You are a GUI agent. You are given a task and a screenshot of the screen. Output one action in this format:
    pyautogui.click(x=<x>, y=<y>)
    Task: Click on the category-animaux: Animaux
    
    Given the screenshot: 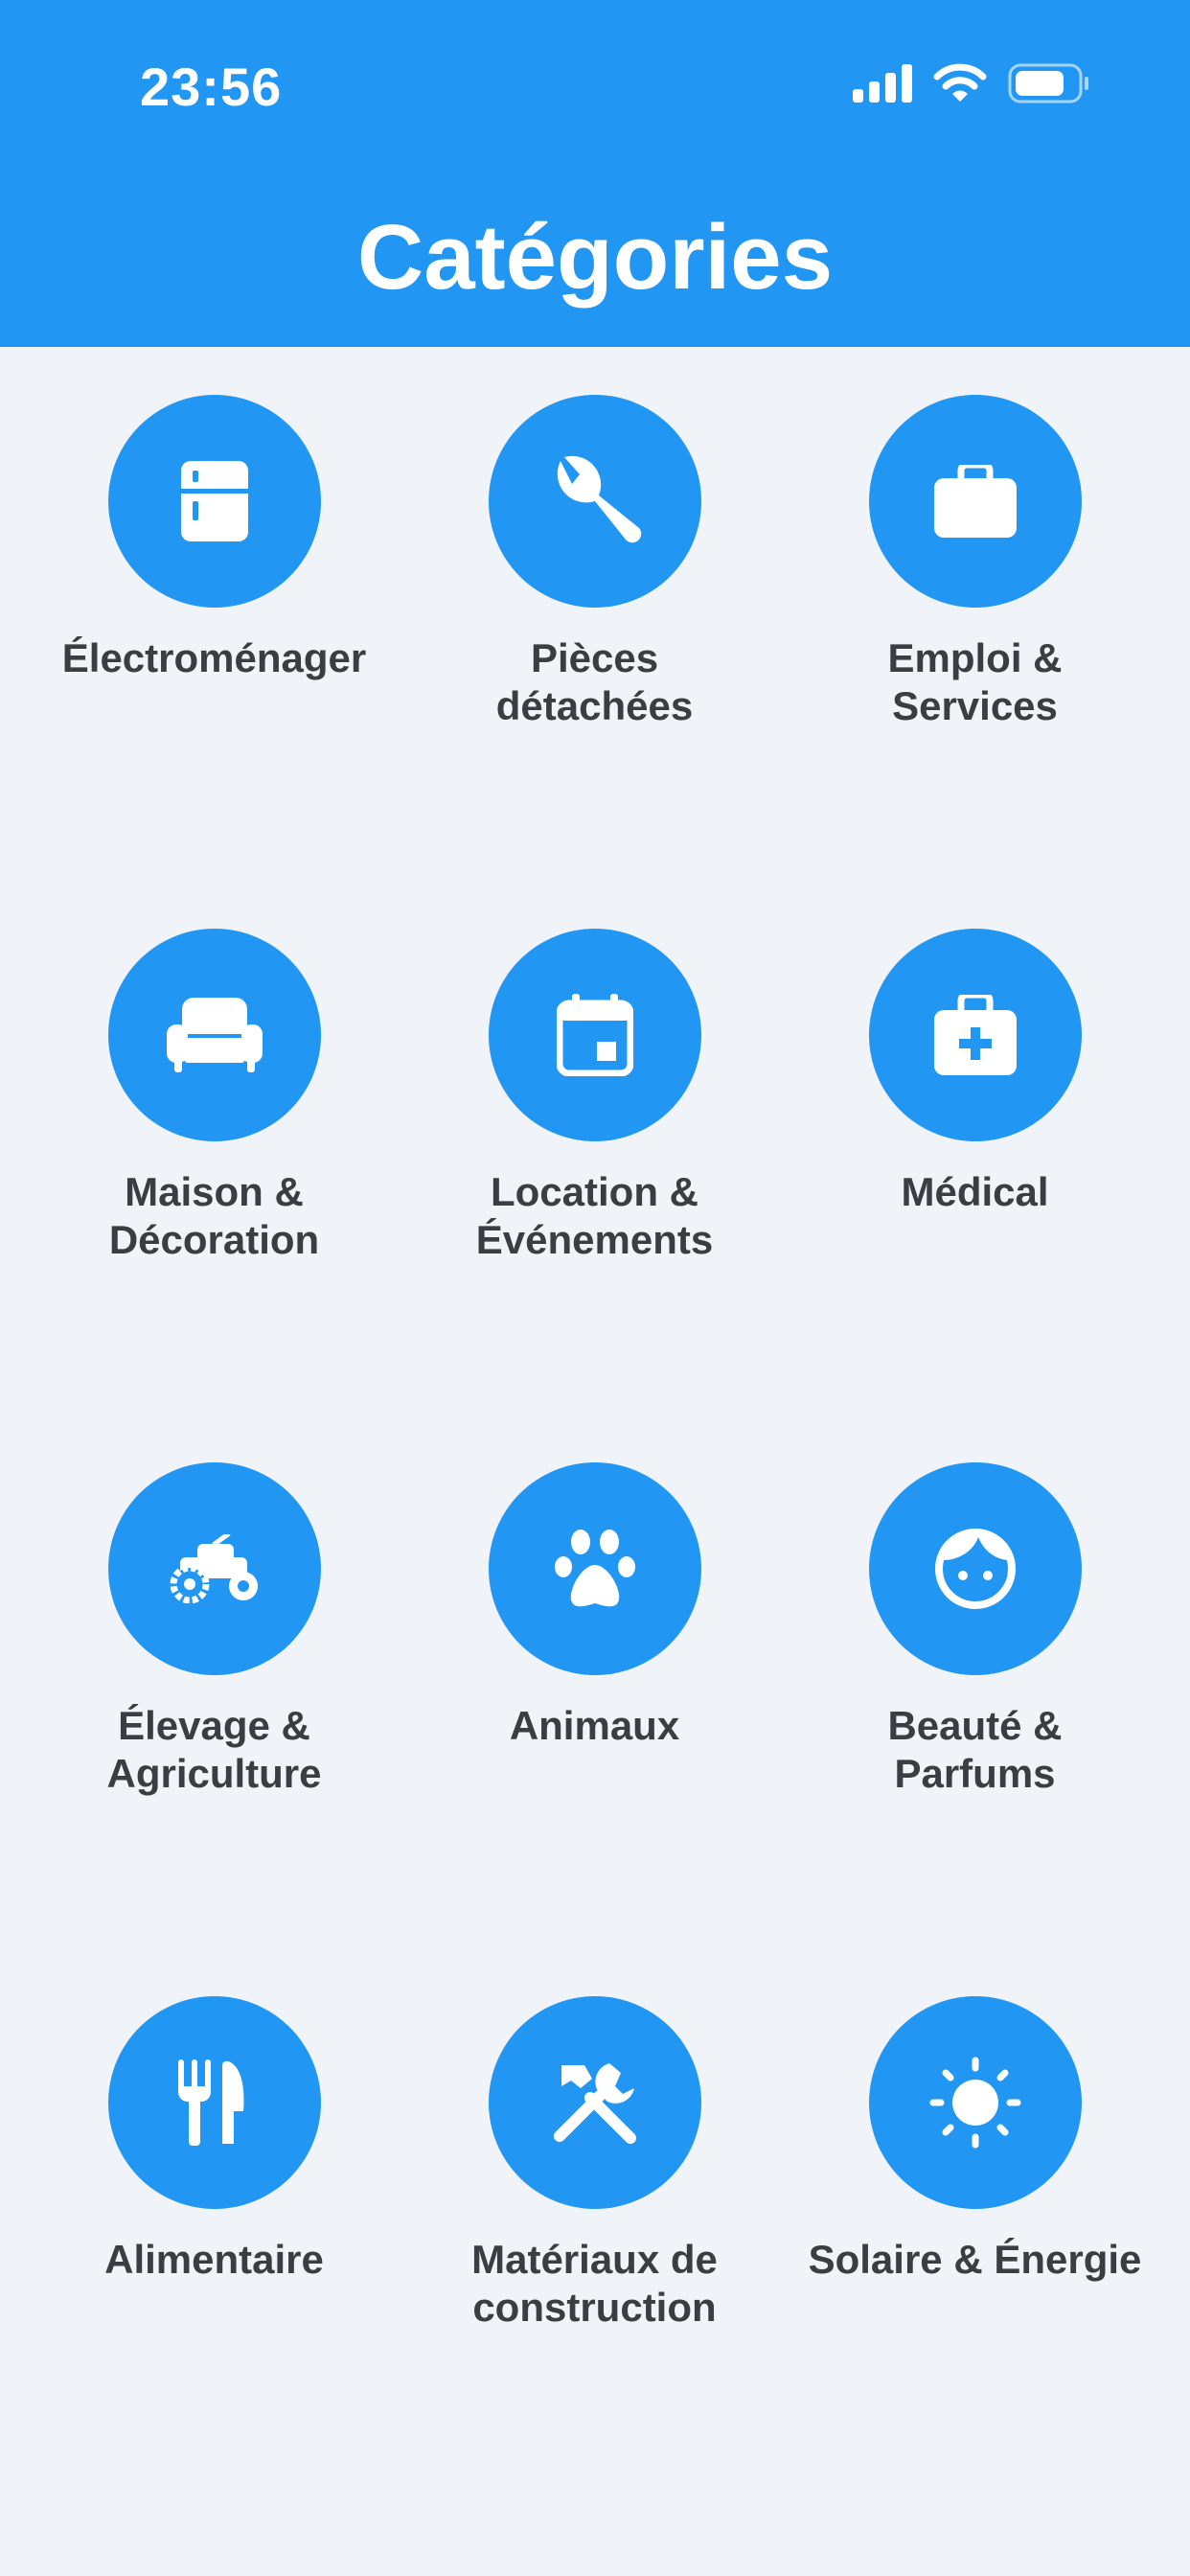 What is the action you would take?
    pyautogui.click(x=594, y=1606)
    